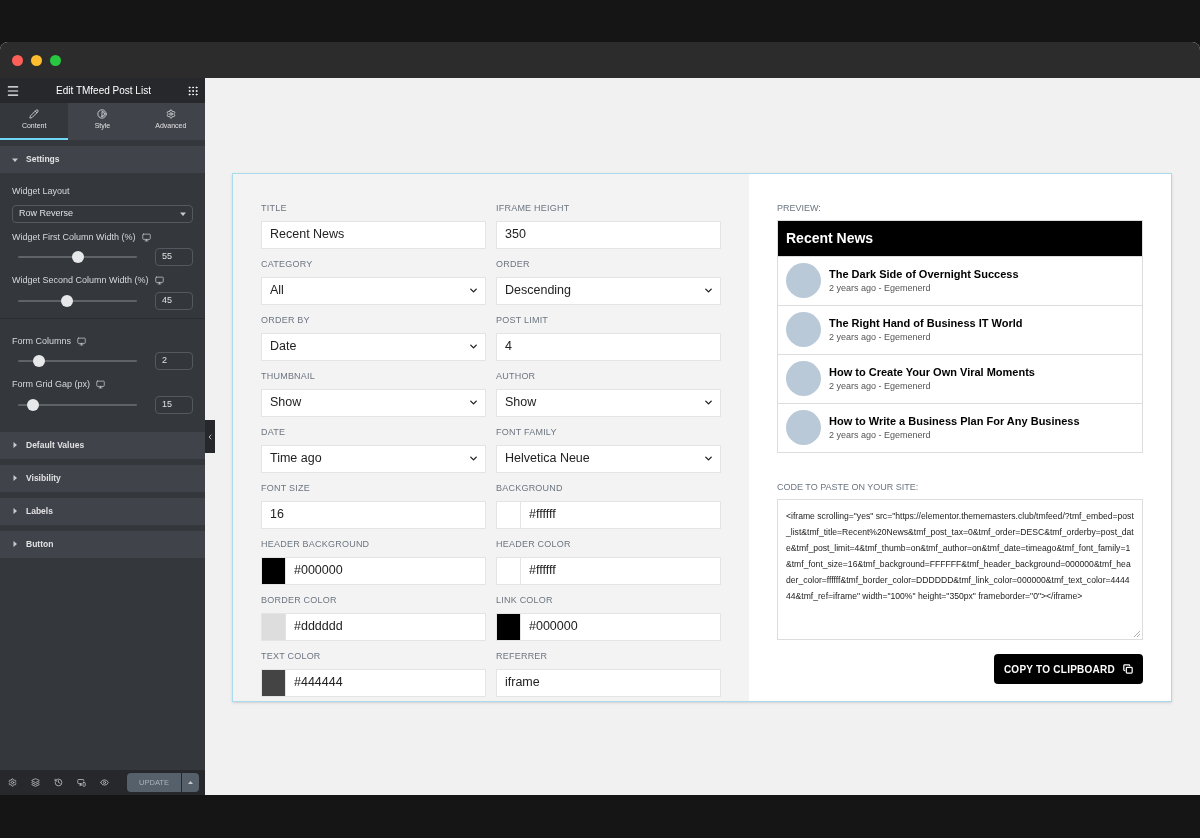 This screenshot has width=1200, height=838. Describe the element at coordinates (1137, 634) in the screenshot. I see `resize-handle-icon` at that location.